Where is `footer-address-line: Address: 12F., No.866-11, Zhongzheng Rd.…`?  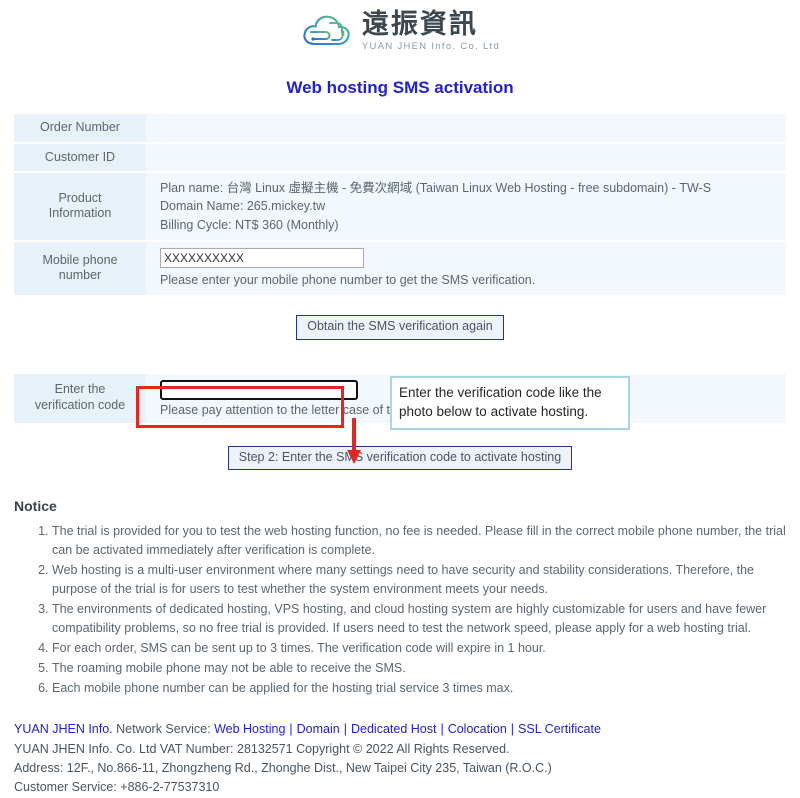
footer-address-line: Address: 12F., No.866-11, Zhongzheng Rd.… is located at coordinates (283, 768).